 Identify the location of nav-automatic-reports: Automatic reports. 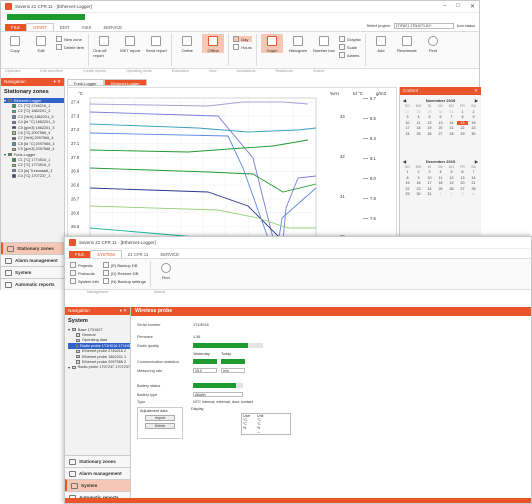
(32, 284).